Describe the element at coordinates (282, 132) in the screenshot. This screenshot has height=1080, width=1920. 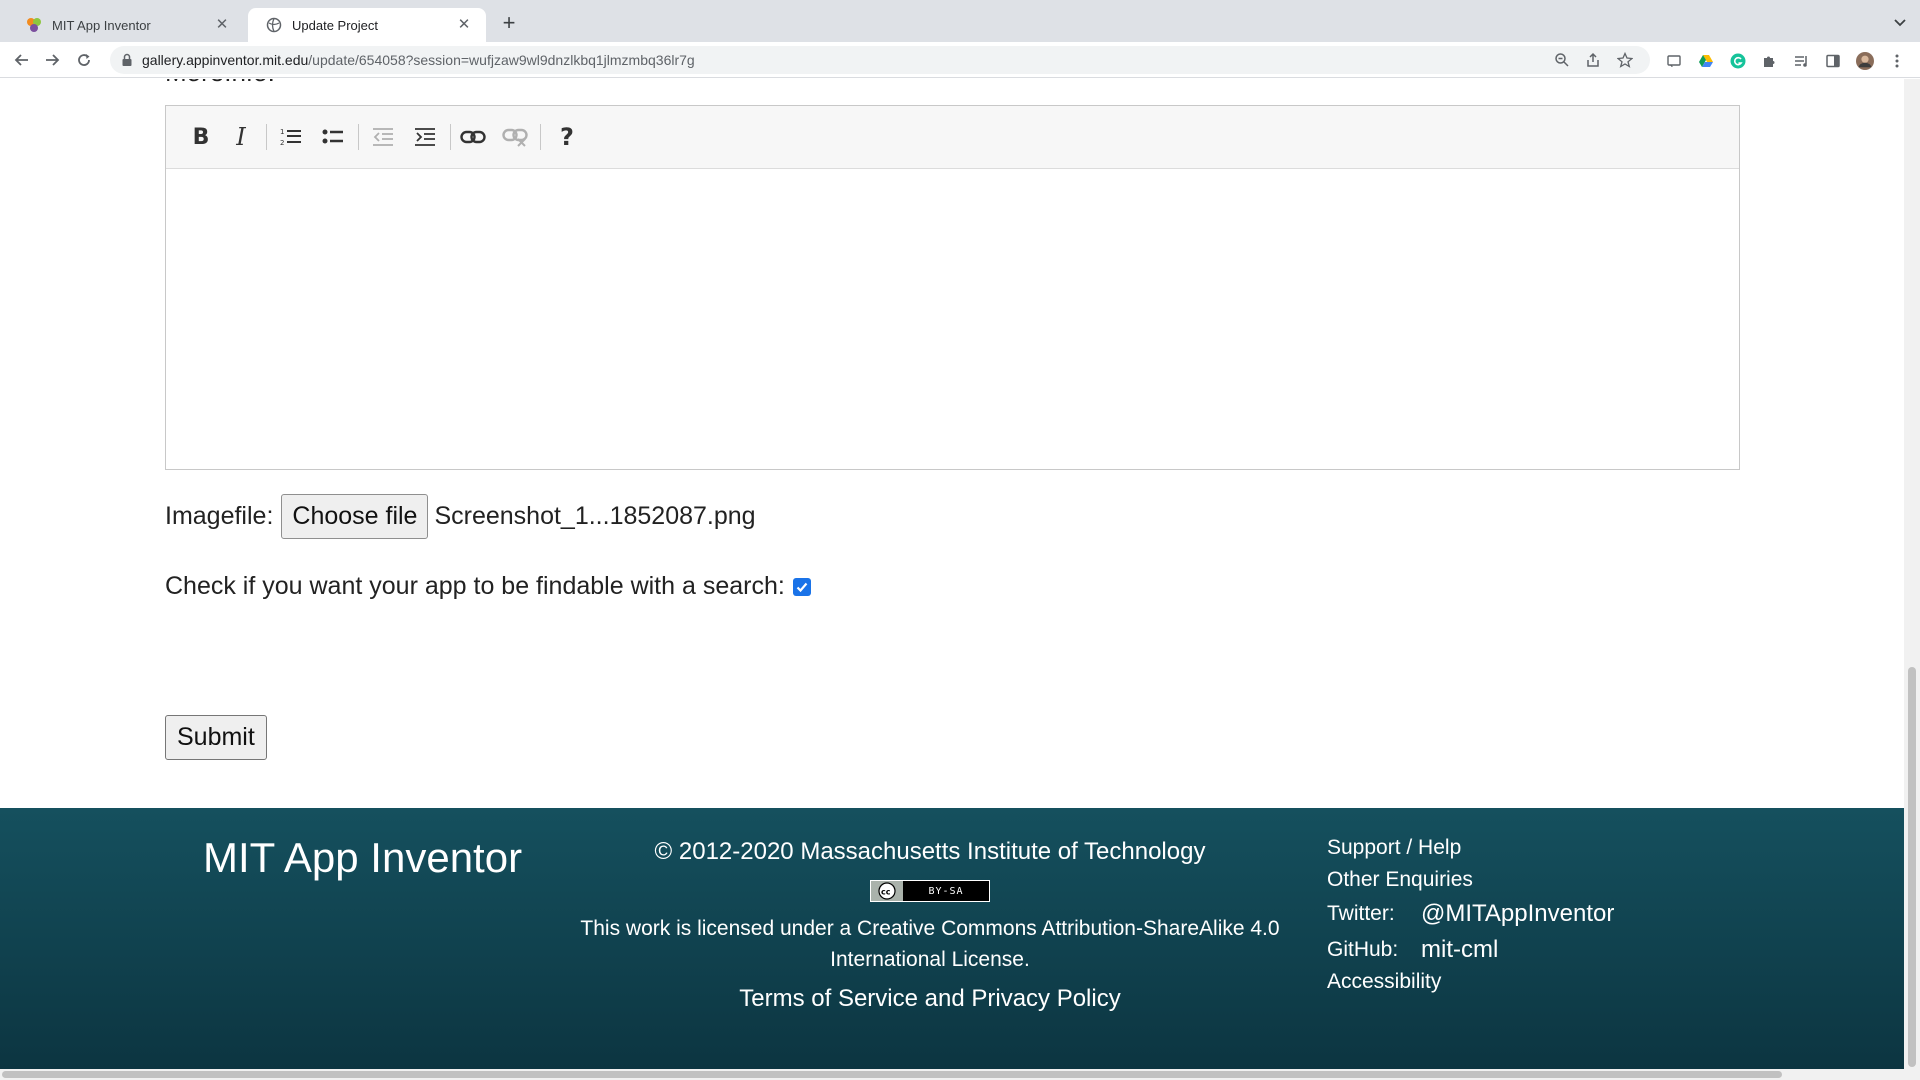
I see `svg-text: 1` at that location.